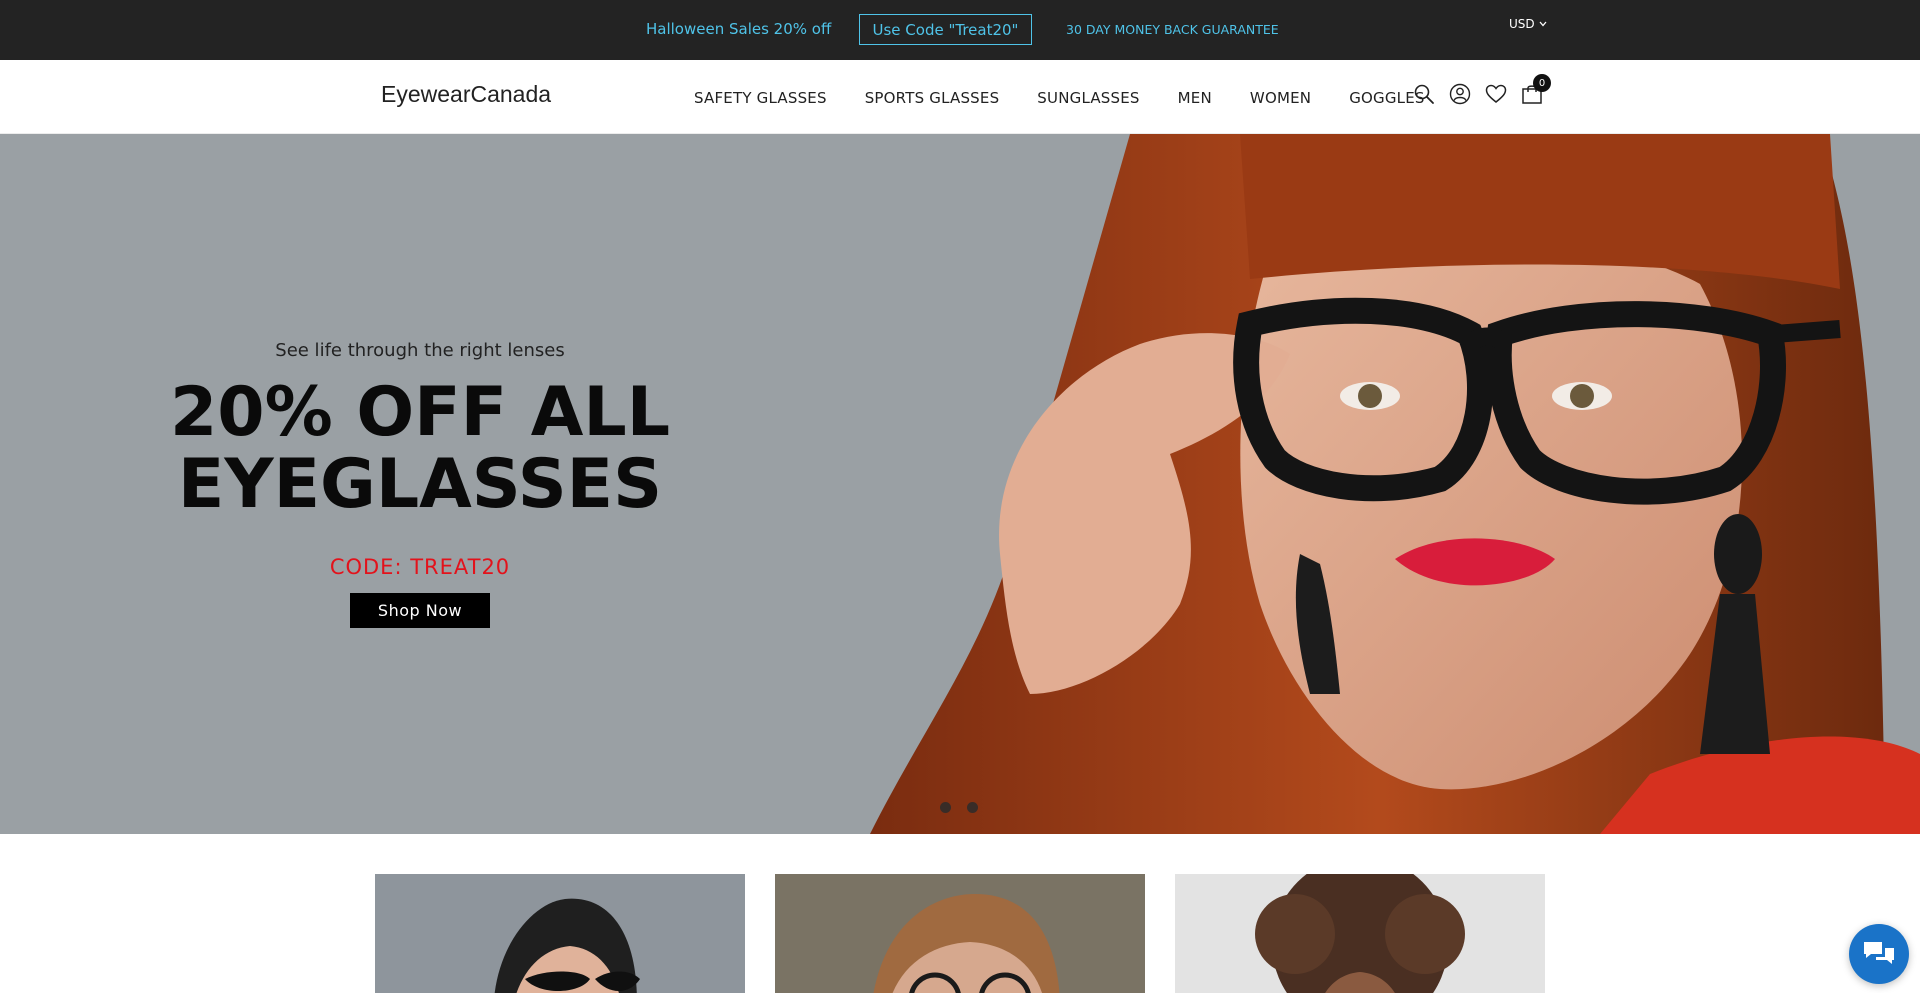 This screenshot has width=1920, height=993. Describe the element at coordinates (932, 98) in the screenshot. I see `nav-sports-glasses: SPORTS GLASSES` at that location.